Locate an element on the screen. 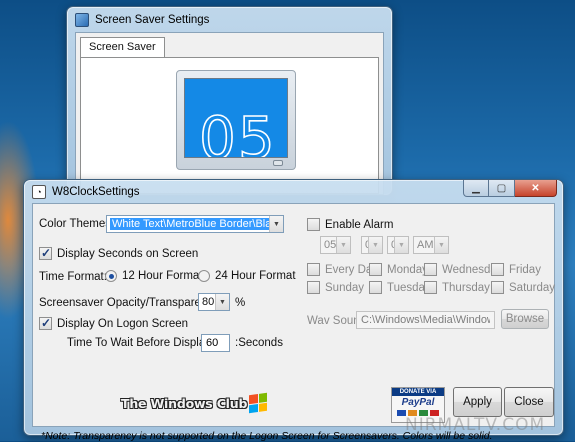 This screenshot has height=442, width=575. time-format-label: Time Format: is located at coordinates (73, 277).